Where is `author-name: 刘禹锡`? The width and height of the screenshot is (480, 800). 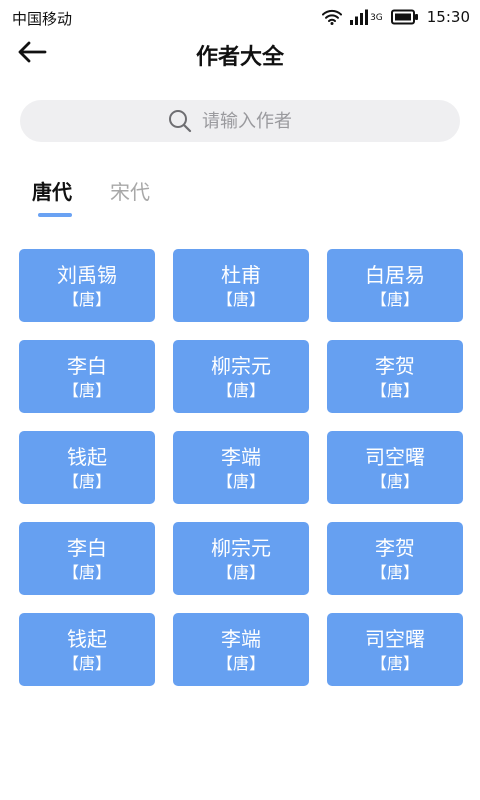
author-name: 刘禹锡 is located at coordinates (87, 274).